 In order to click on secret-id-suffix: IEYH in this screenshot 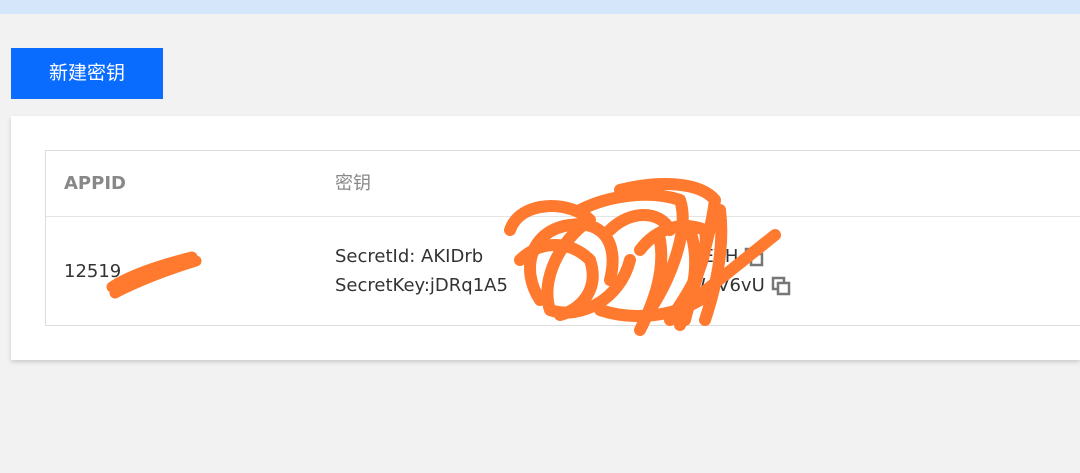, I will do `click(718, 256)`.